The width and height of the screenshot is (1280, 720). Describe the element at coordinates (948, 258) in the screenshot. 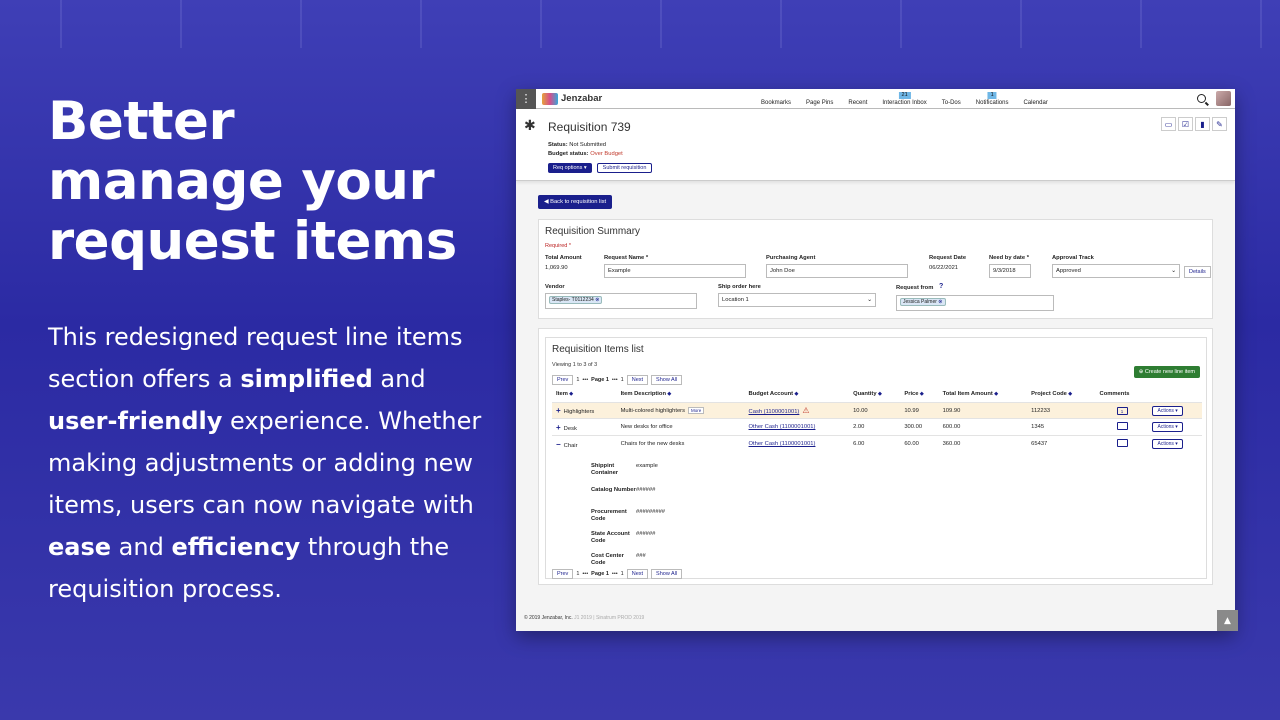

I see `request-date-label: Request Date` at that location.